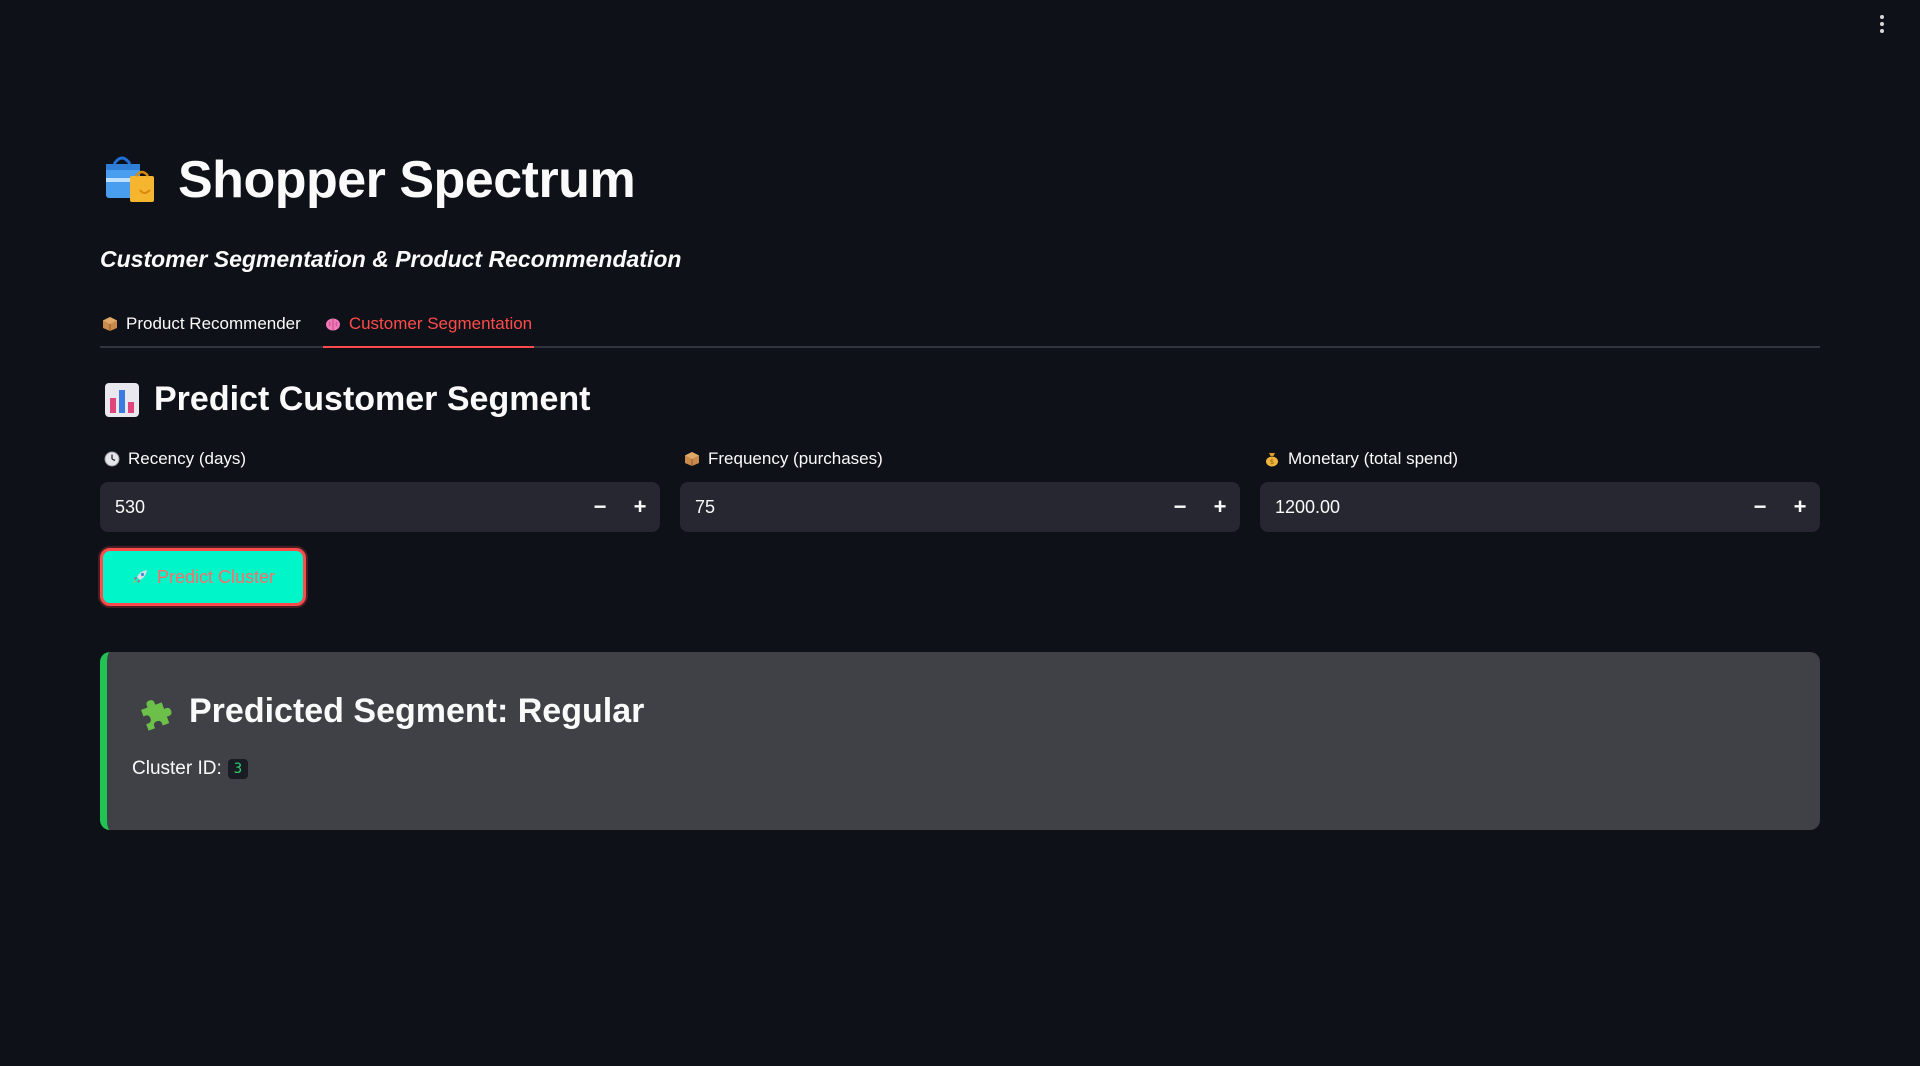  What do you see at coordinates (1540, 459) in the screenshot?
I see `monetary-label: $ Monetary (total spend)` at bounding box center [1540, 459].